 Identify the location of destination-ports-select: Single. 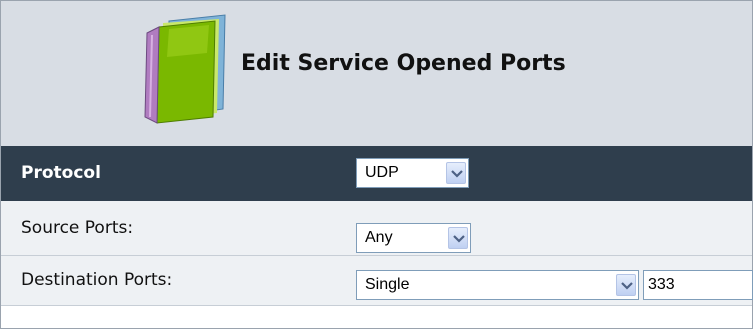
(497, 285).